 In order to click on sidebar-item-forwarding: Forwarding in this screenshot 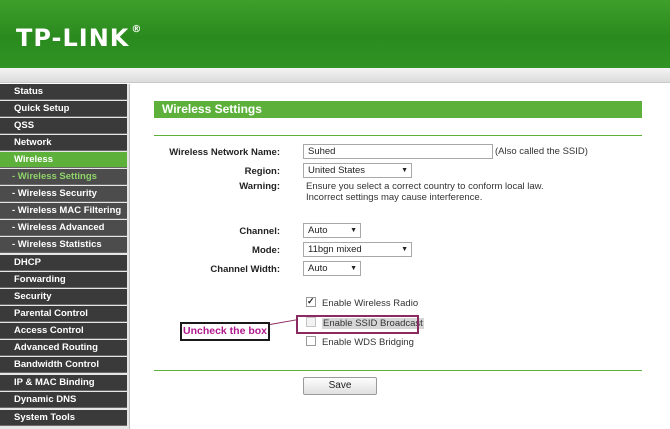, I will do `click(63, 280)`.